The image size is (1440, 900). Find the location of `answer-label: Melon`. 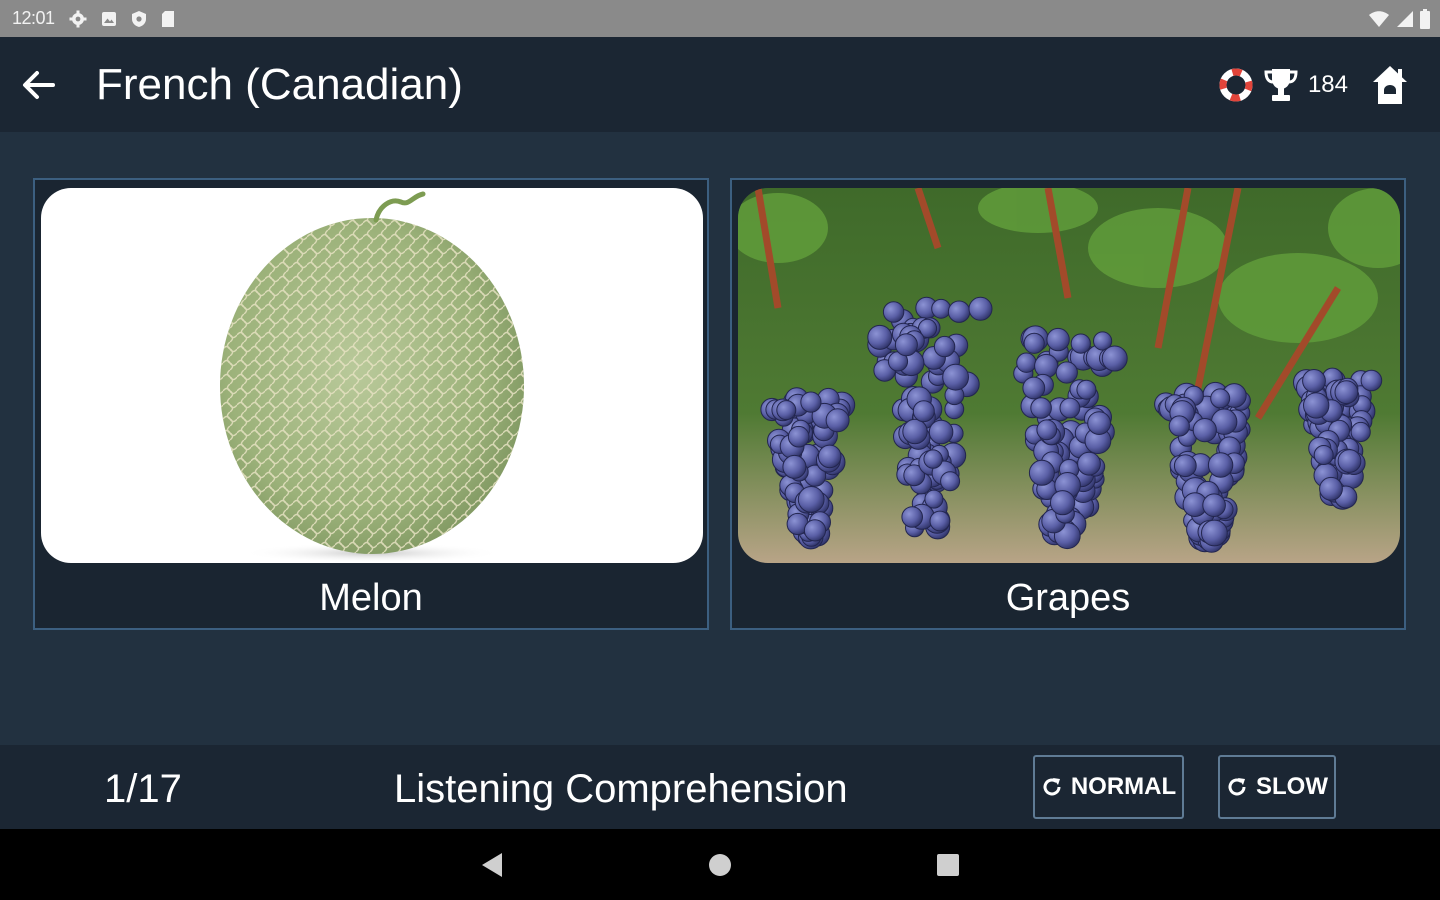

answer-label: Melon is located at coordinates (371, 598).